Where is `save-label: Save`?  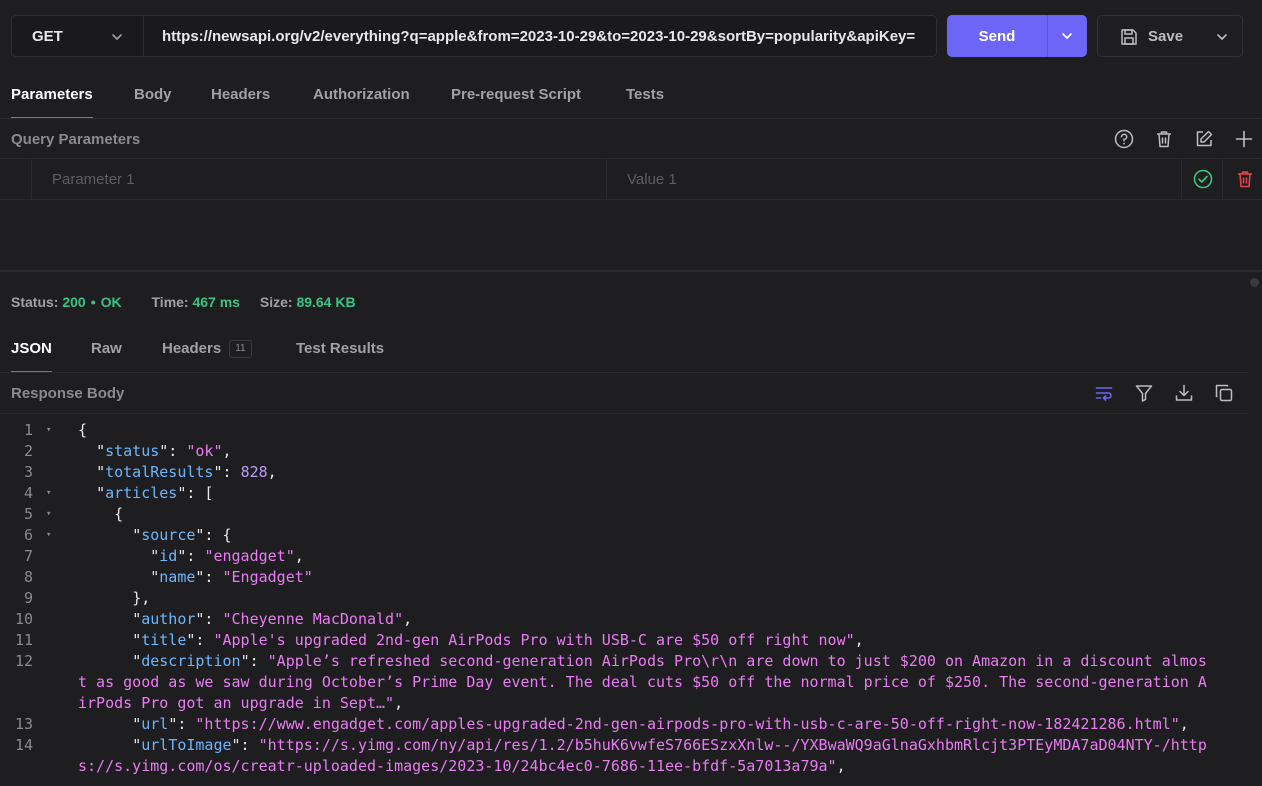
save-label: Save is located at coordinates (1166, 36).